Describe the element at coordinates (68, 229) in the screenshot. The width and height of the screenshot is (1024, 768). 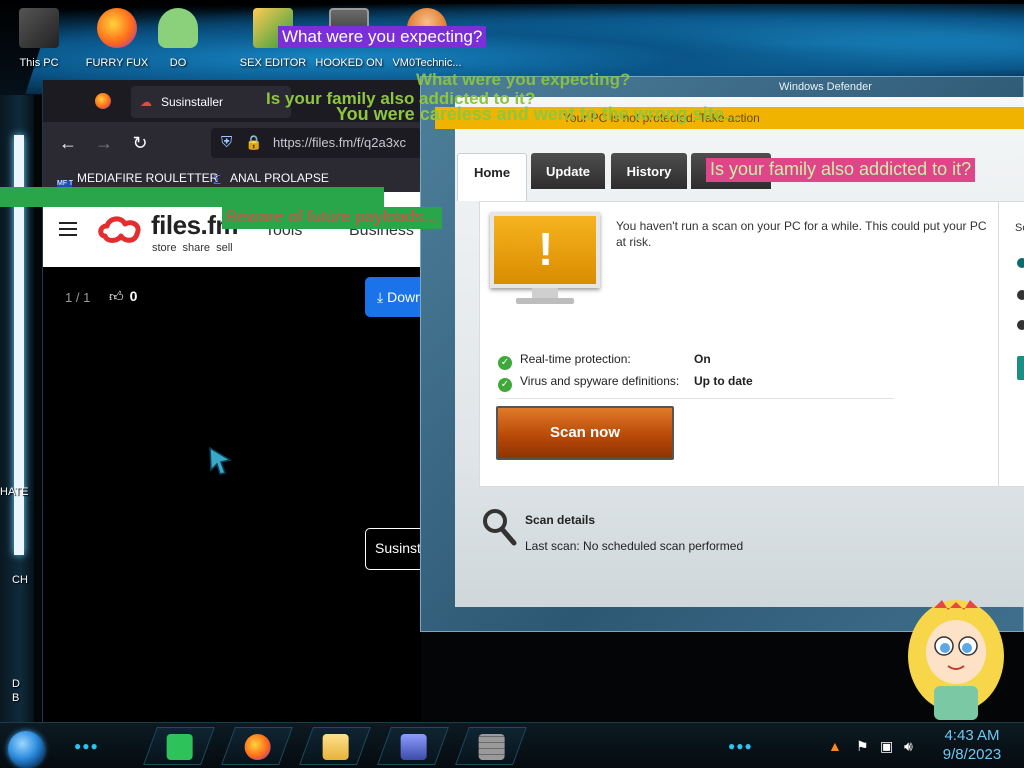
I see `hamburger-menu-icon` at that location.